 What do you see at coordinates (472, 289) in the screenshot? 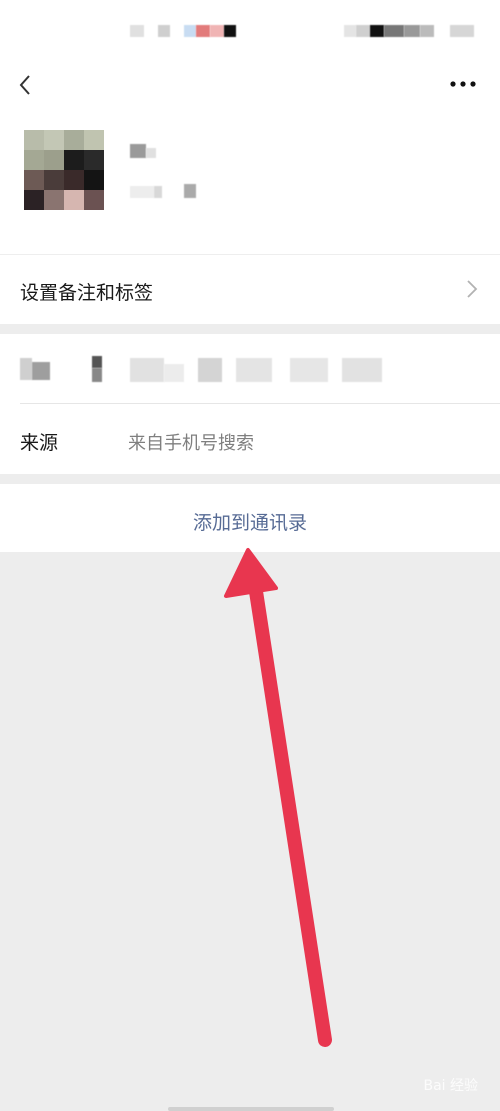
I see `chevron-right-icon` at bounding box center [472, 289].